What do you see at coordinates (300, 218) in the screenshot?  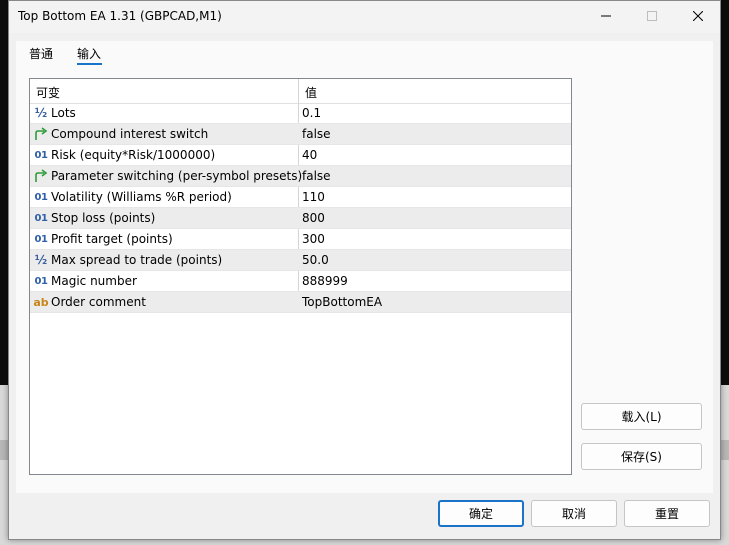 I see `table-row: 01 Stop loss (points) 800` at bounding box center [300, 218].